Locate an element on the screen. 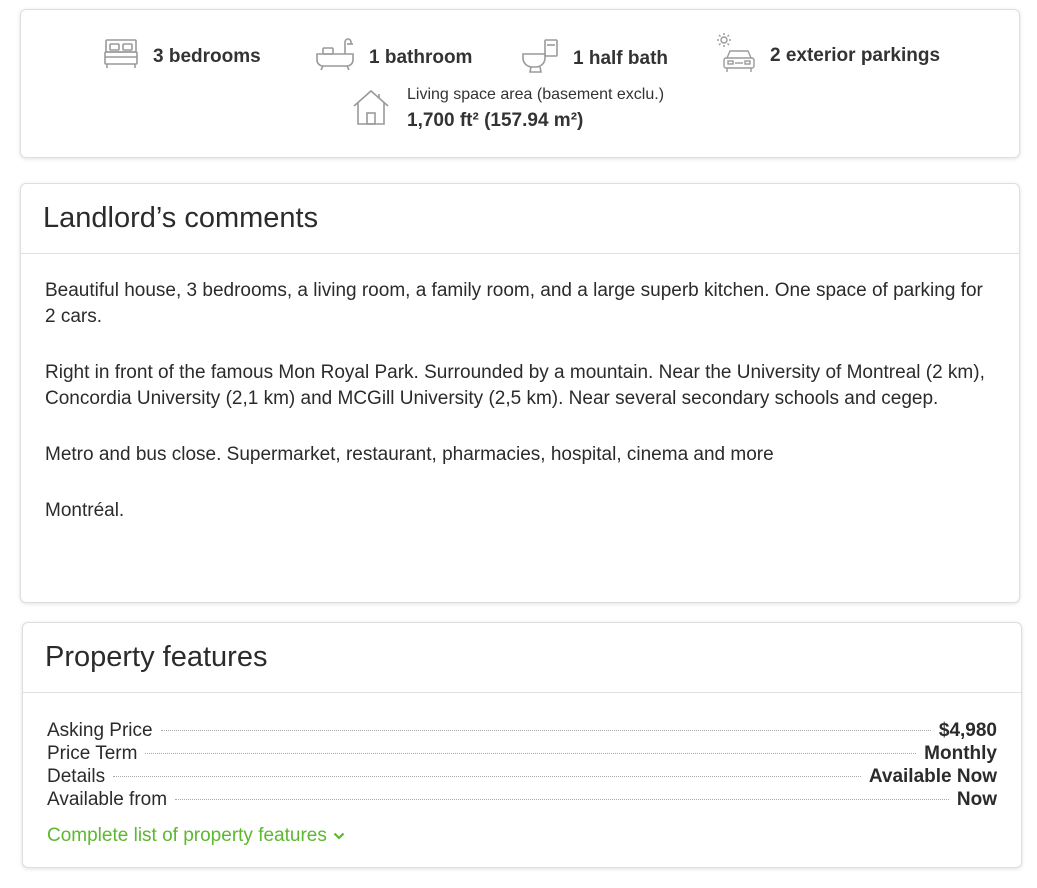 This screenshot has width=1037, height=888. car-sun-icon is located at coordinates (736, 55).